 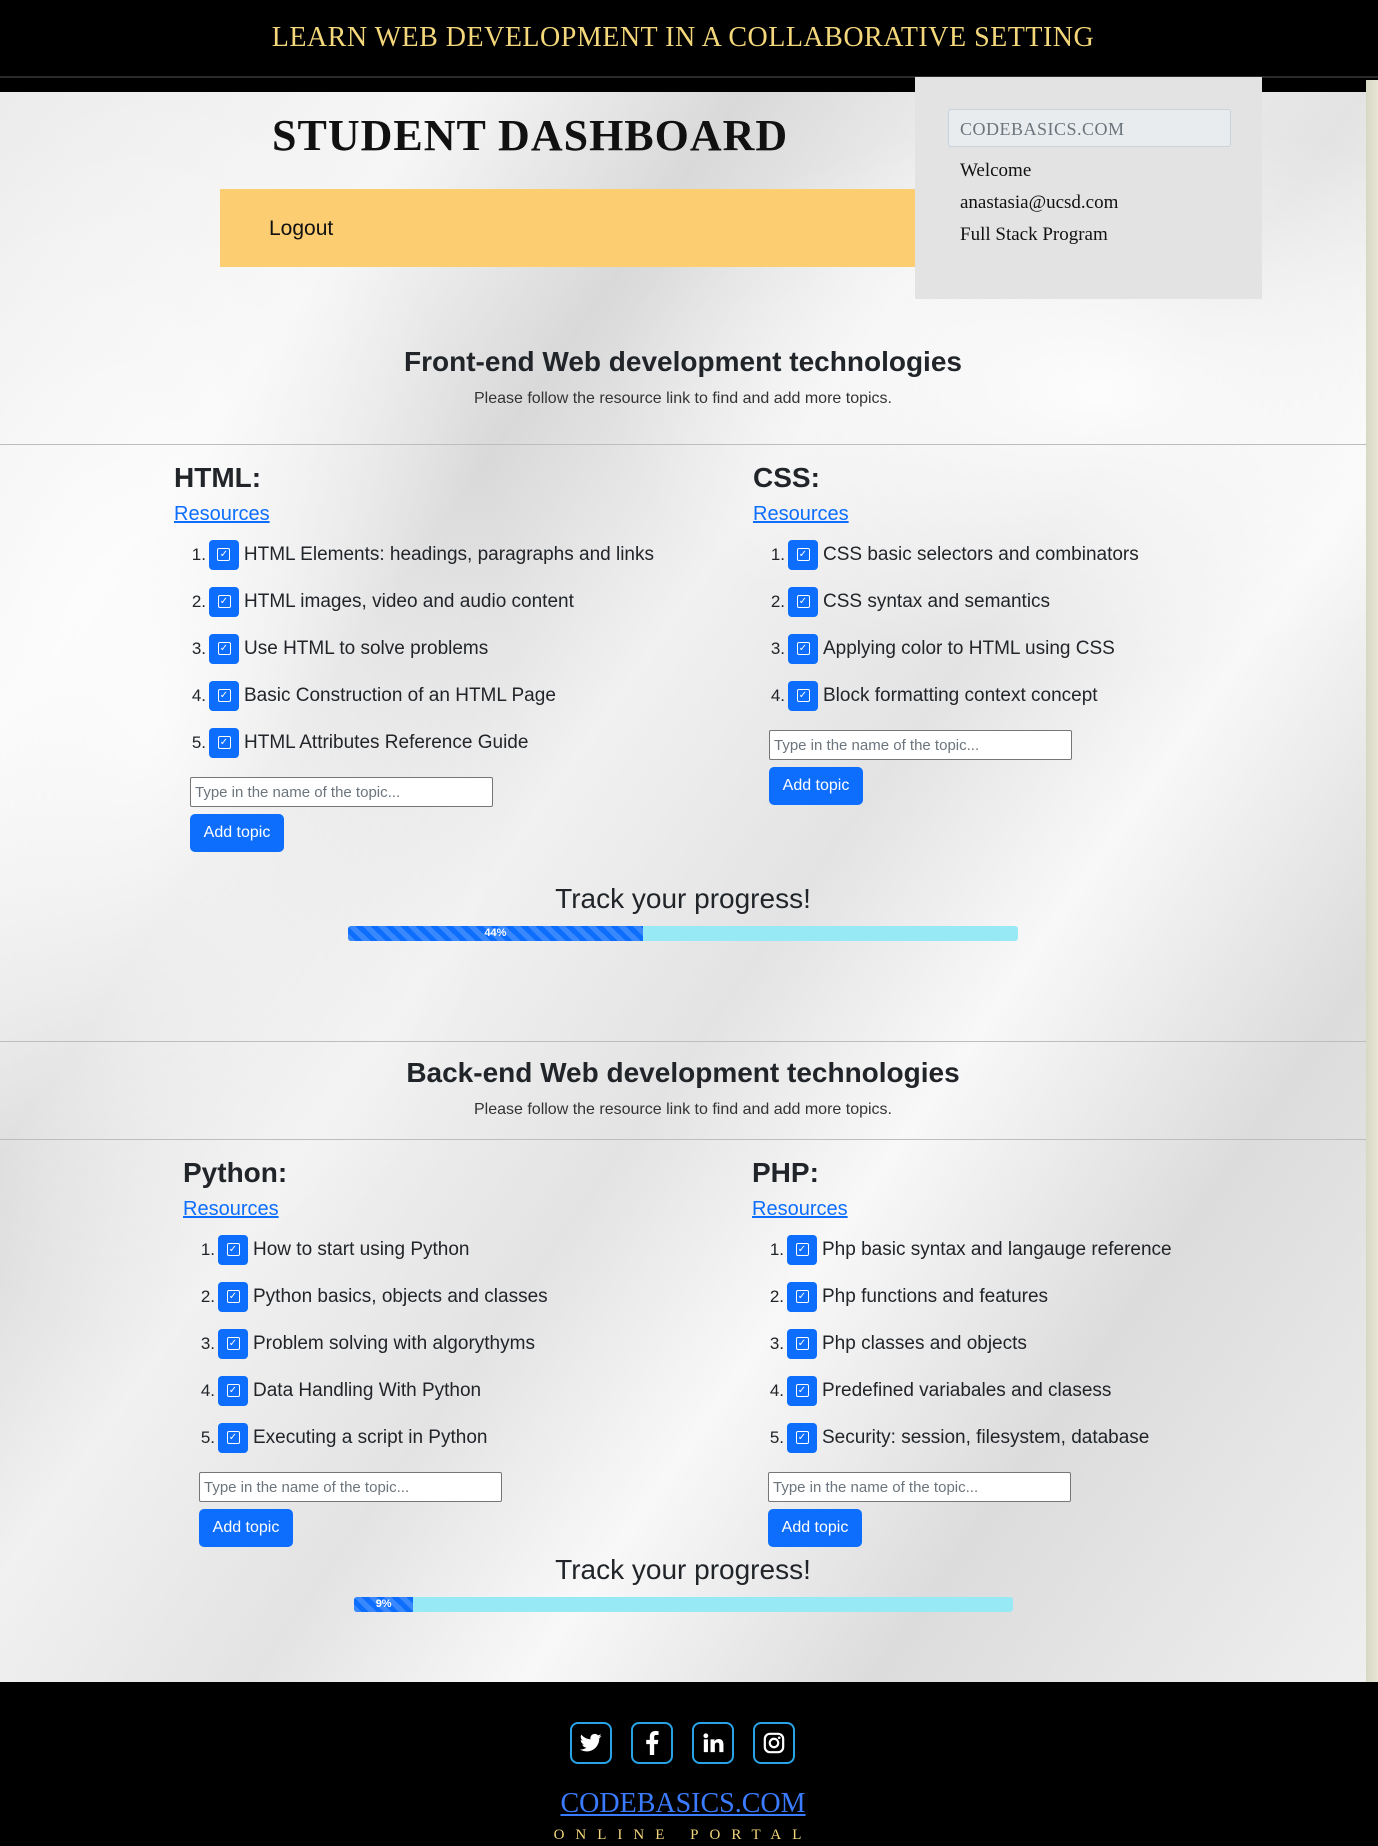 I want to click on topic-item: 4. ✓ Block formatting context concept, so click(x=993, y=695).